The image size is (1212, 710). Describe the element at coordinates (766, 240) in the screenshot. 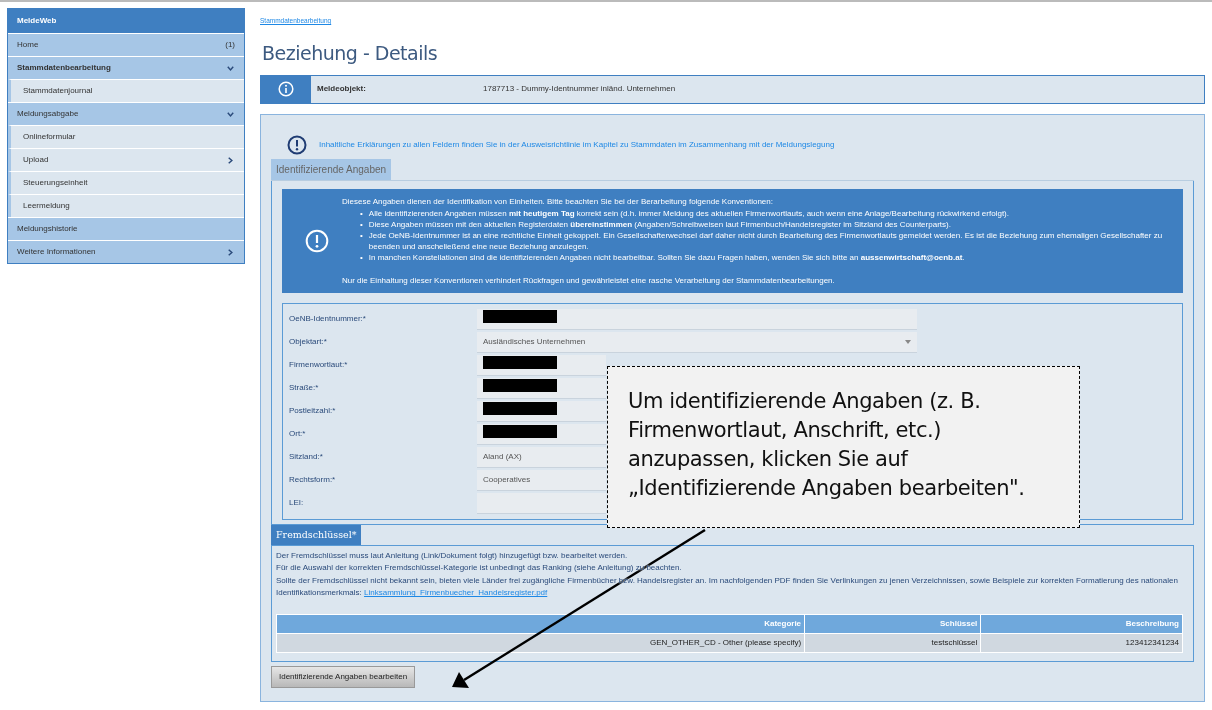

I see `notice-bullet: Jede OeNB-Identnummer ist an eine rechtliche Einheit gekoppelt. Ein Gesellschafterwechsel darf daher nicht durch Bearbeitung des Firmenwortlauts gemeldet werden. Es ist die Beziehung zum ehemaligen Gesellschafter zu beenden und anscheließend eine neue Beziehung anzulegen.` at that location.